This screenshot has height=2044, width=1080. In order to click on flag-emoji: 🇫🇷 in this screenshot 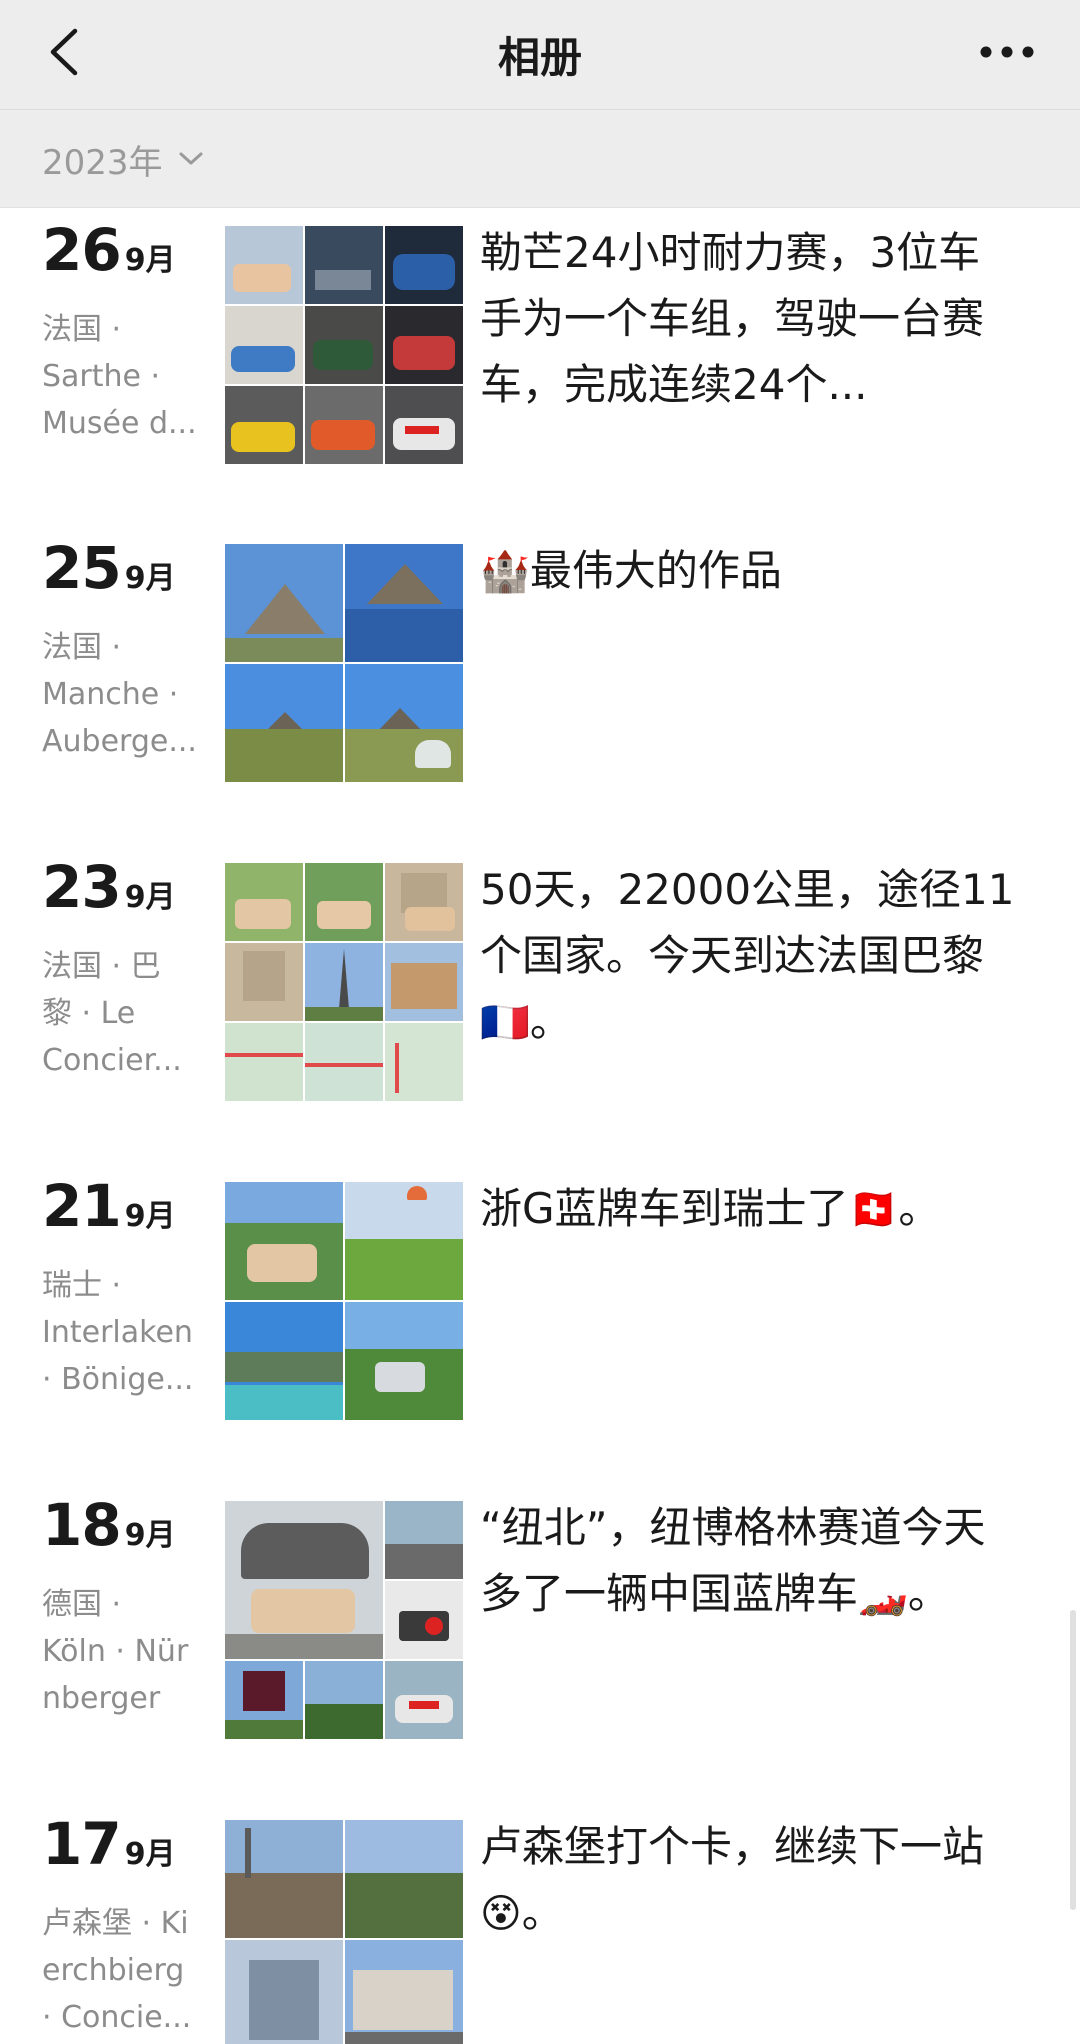, I will do `click(505, 1023)`.